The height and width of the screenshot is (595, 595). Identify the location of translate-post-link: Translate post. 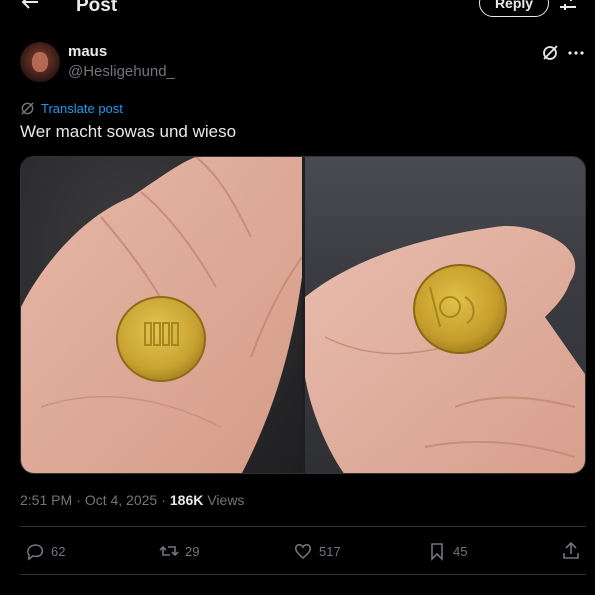
(71, 108).